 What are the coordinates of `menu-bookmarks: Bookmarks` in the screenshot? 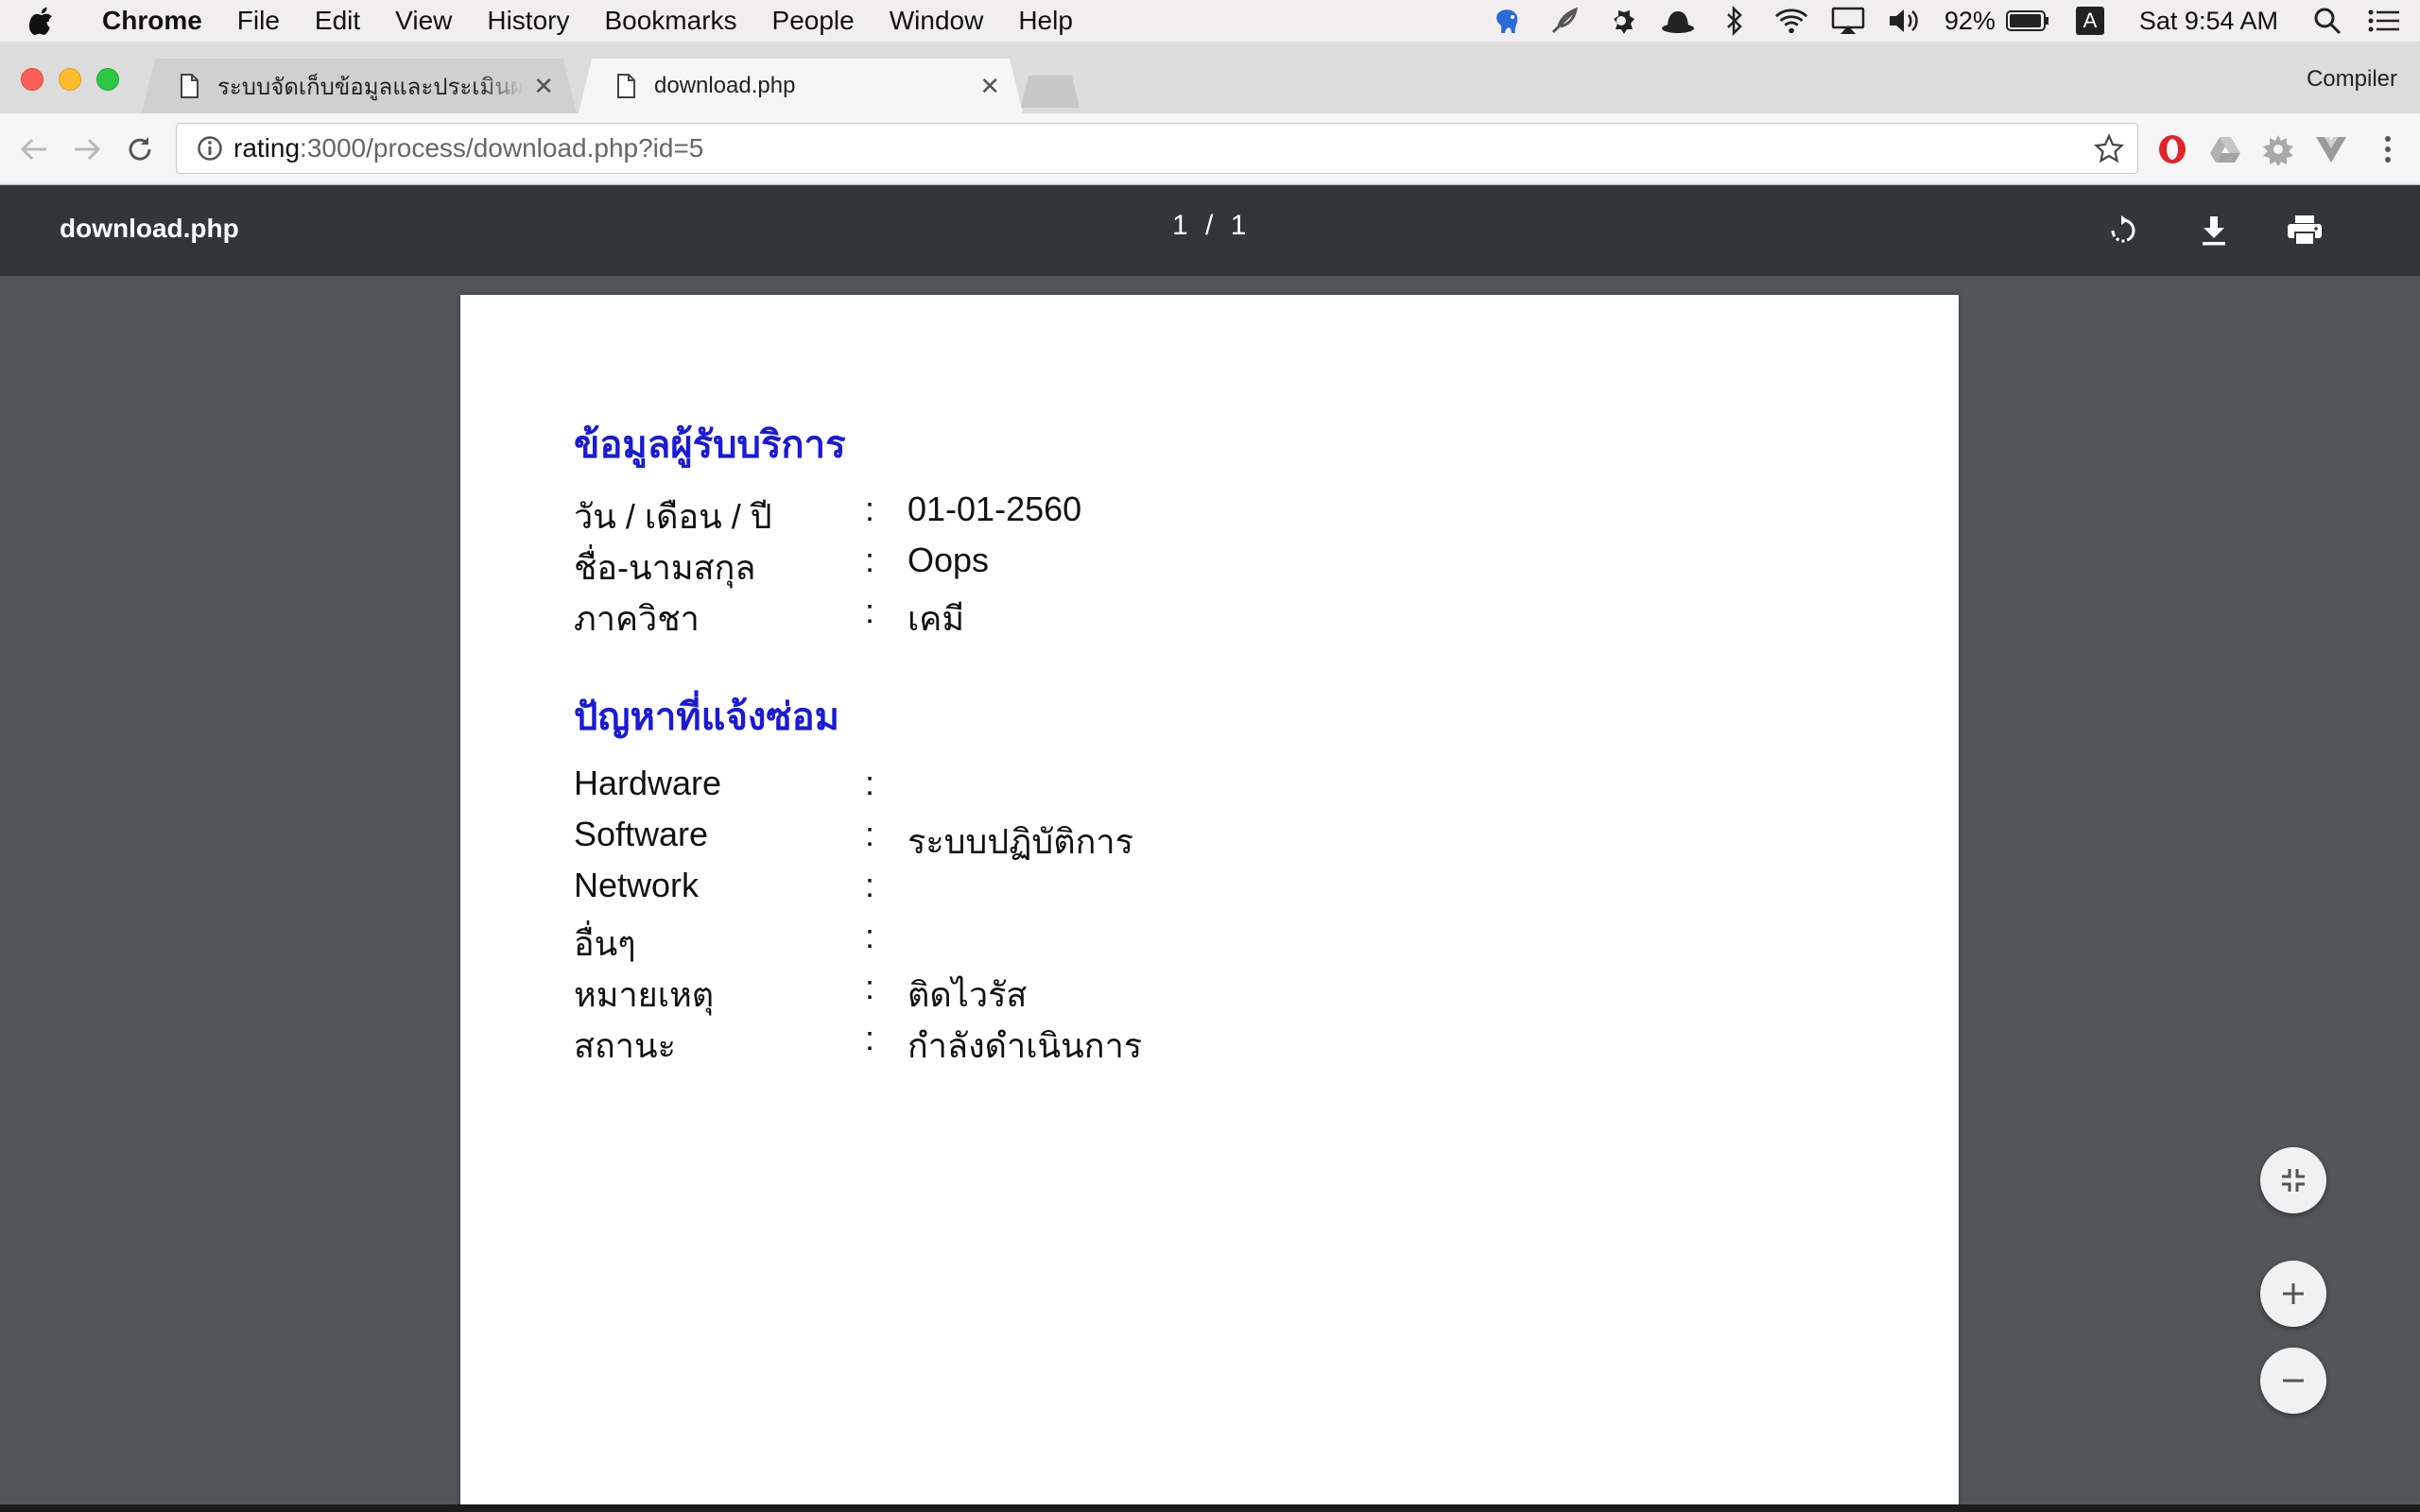 It's located at (670, 21).